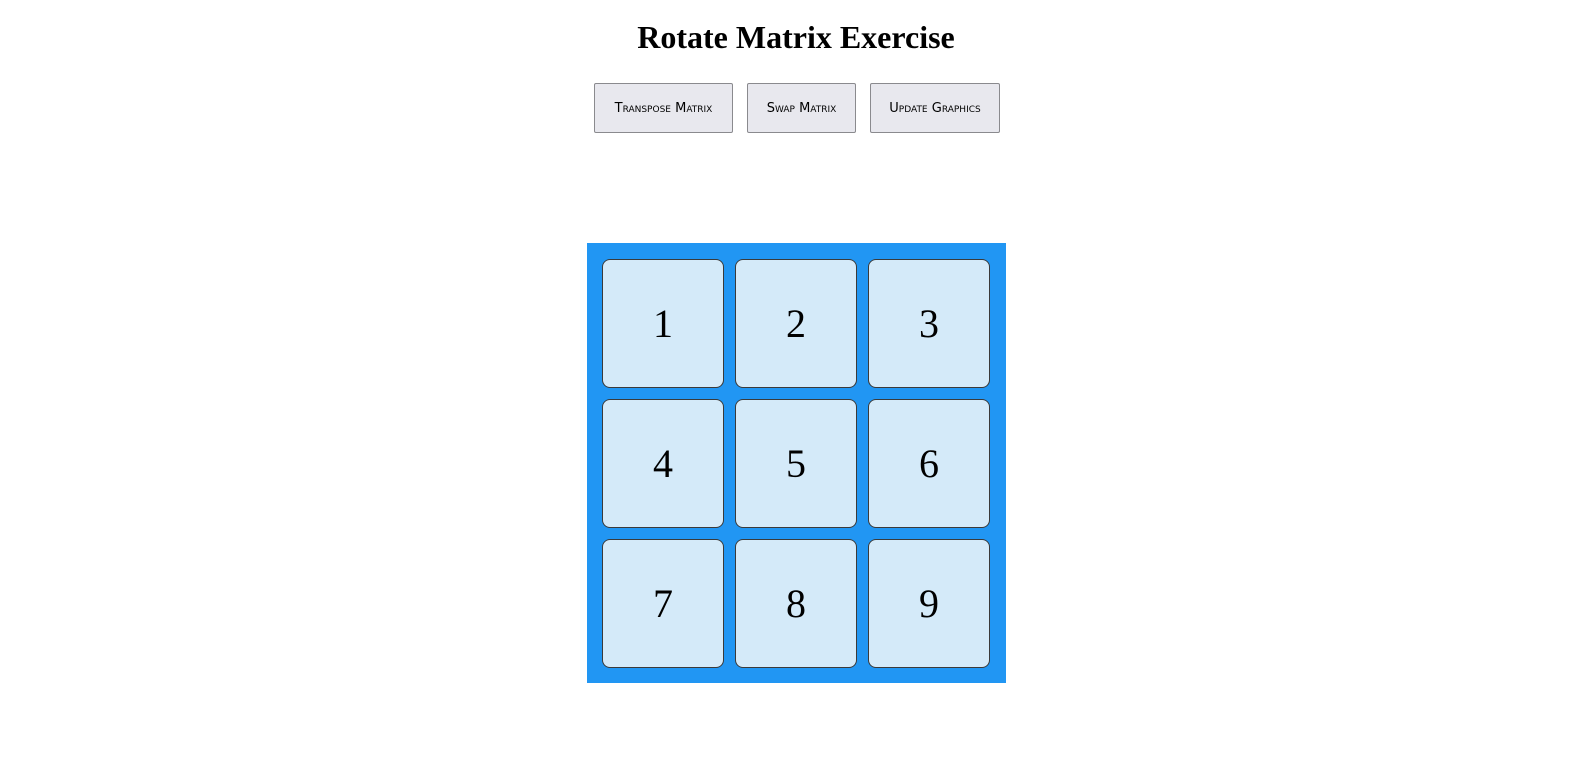  Describe the element at coordinates (935, 108) in the screenshot. I see `update-graphics-button: Update Graphics` at that location.